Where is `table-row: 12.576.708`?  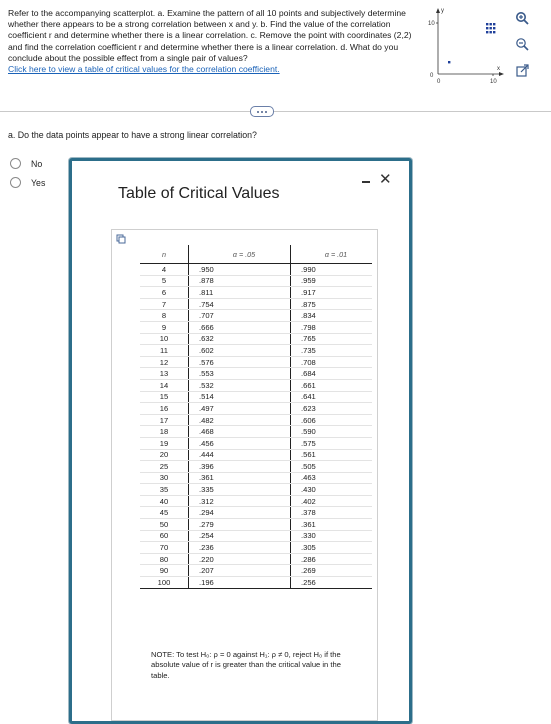 table-row: 12.576.708 is located at coordinates (256, 362).